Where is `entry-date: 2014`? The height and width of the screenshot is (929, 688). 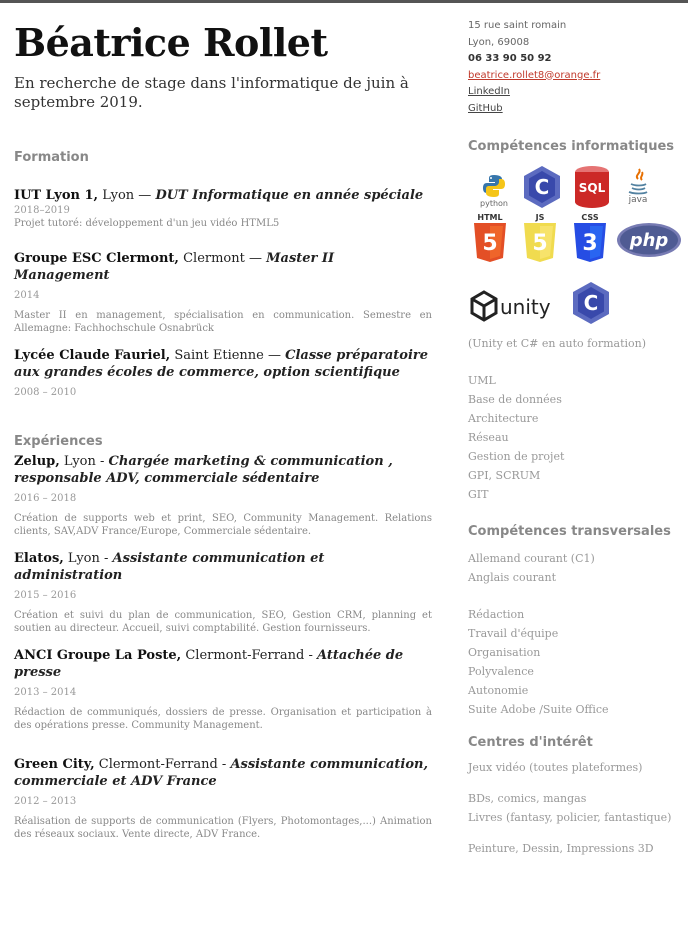 entry-date: 2014 is located at coordinates (27, 295).